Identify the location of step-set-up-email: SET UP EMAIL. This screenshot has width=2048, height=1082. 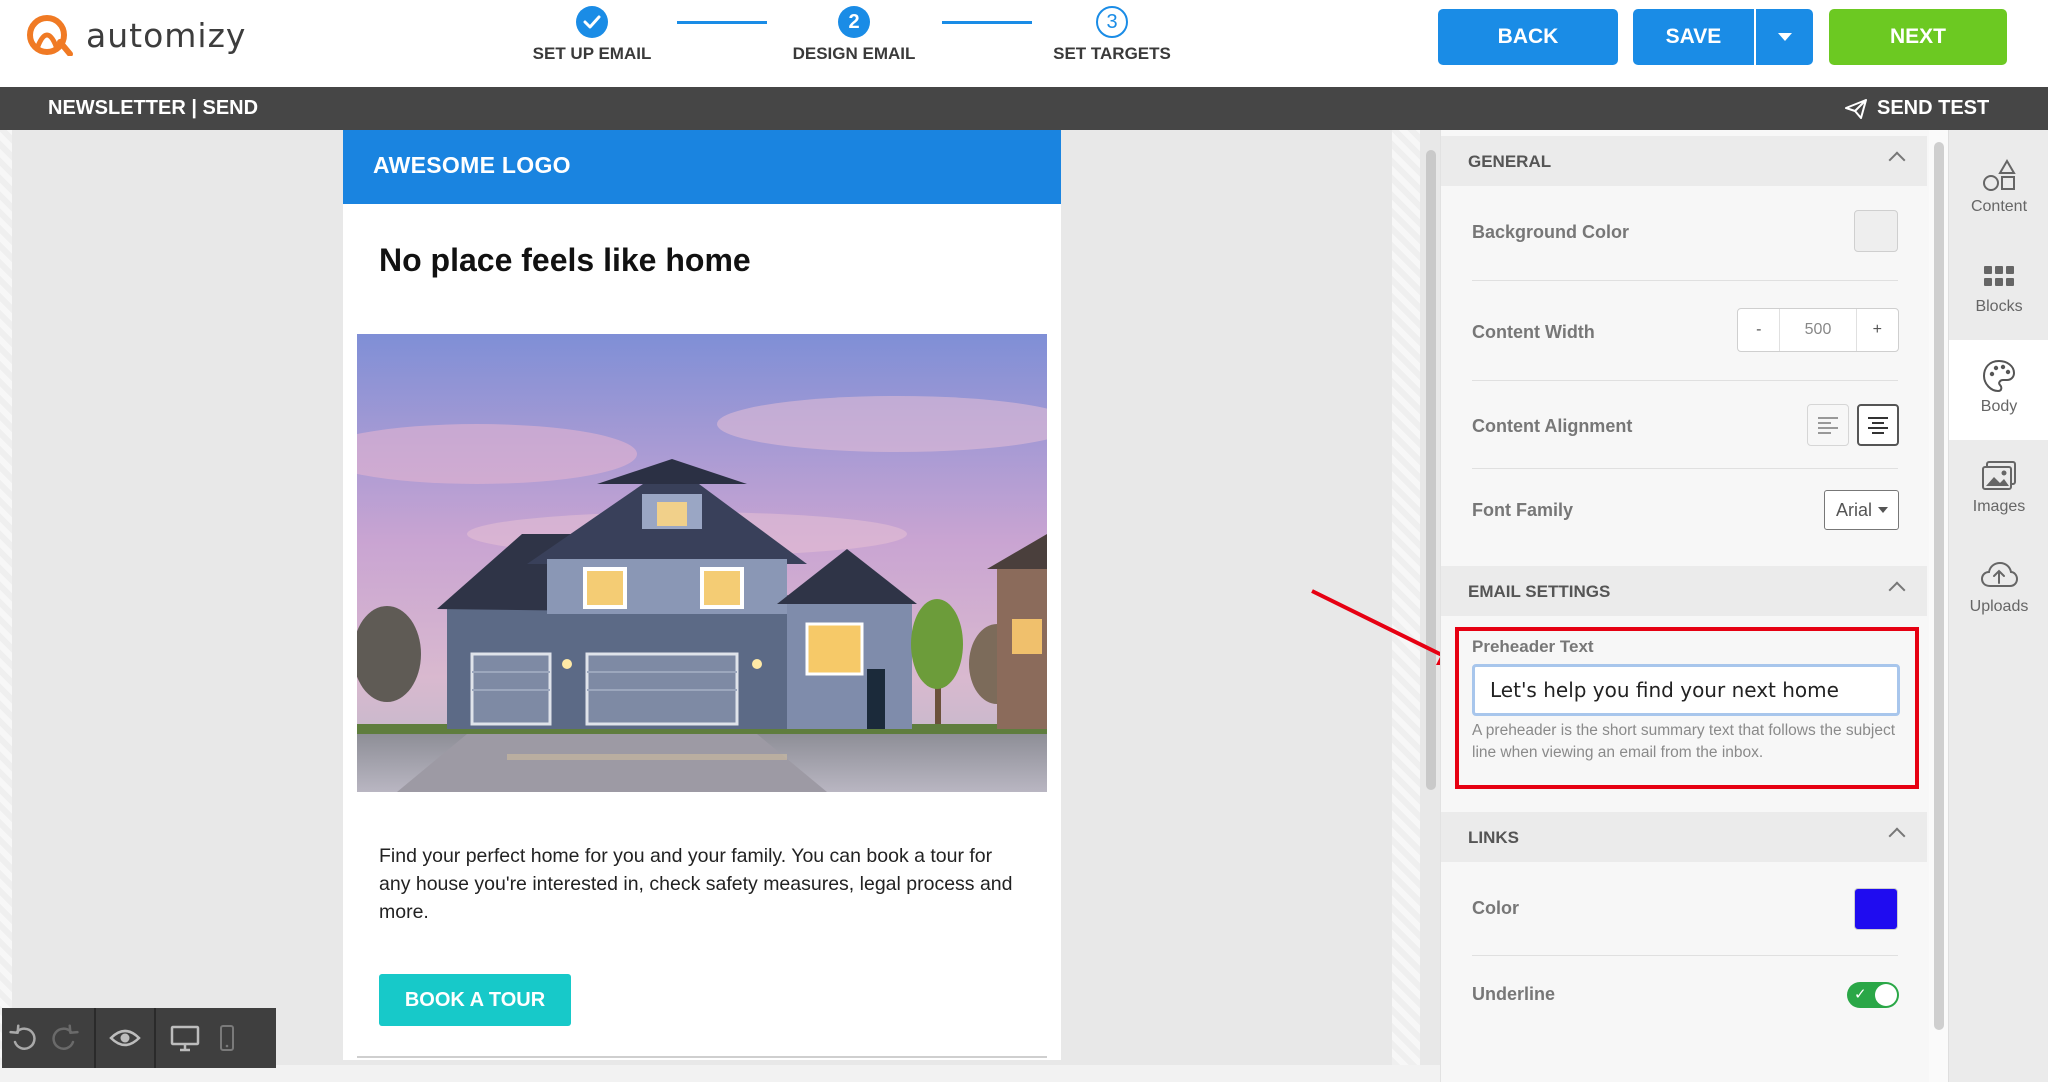
(592, 35).